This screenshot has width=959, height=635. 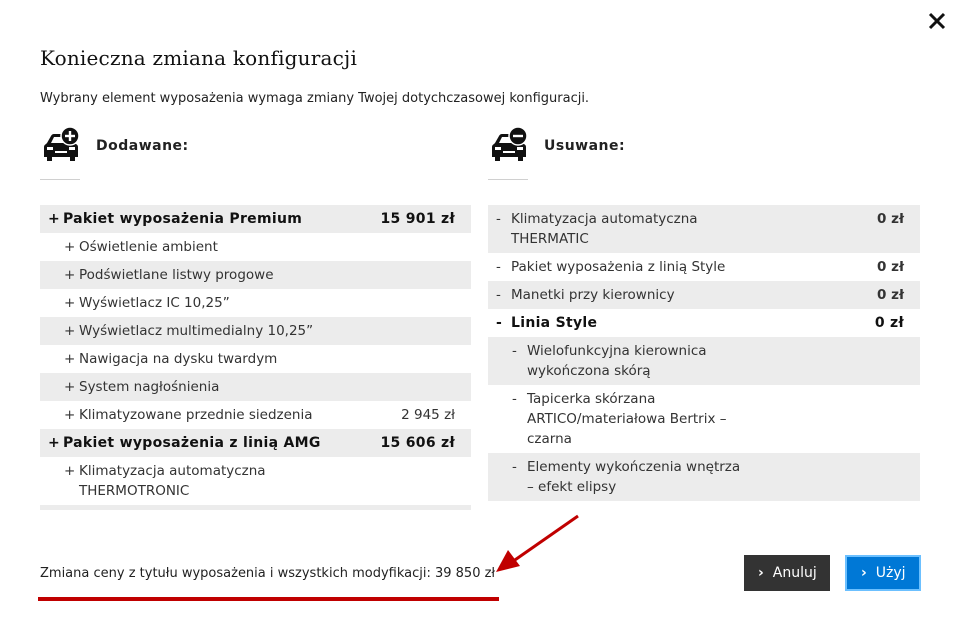 What do you see at coordinates (593, 295) in the screenshot?
I see `item-name: Manetki przy kierownicy` at bounding box center [593, 295].